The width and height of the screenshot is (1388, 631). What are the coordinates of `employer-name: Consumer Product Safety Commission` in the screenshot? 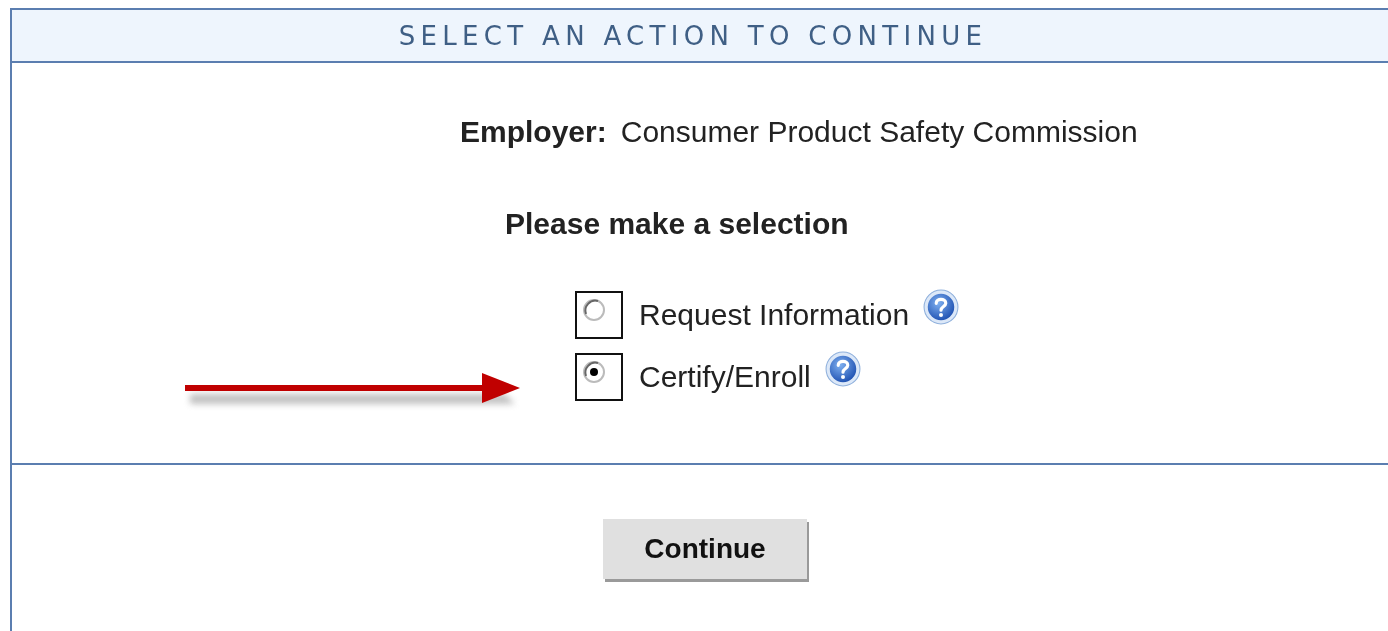 It's located at (879, 132).